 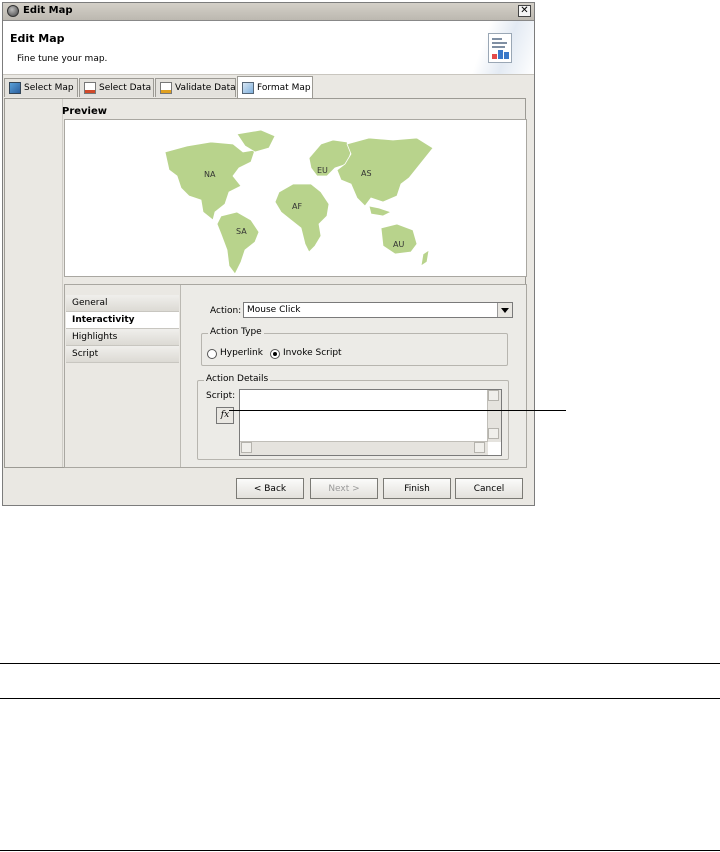 What do you see at coordinates (275, 87) in the screenshot?
I see `tab-format-map: Format Map` at bounding box center [275, 87].